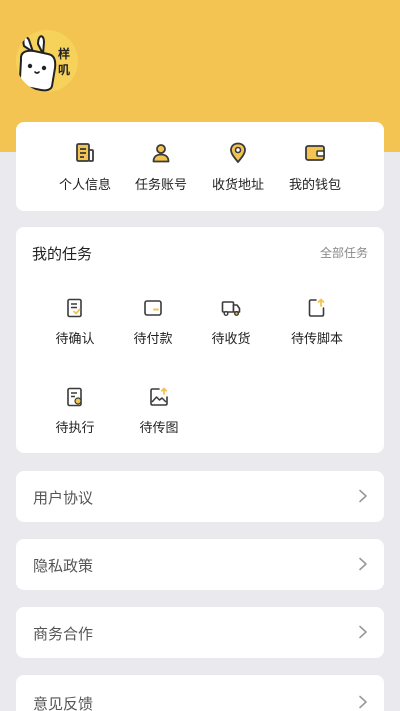 The image size is (400, 711). What do you see at coordinates (64, 53) in the screenshot?
I see `avatar-text-line1: 样` at bounding box center [64, 53].